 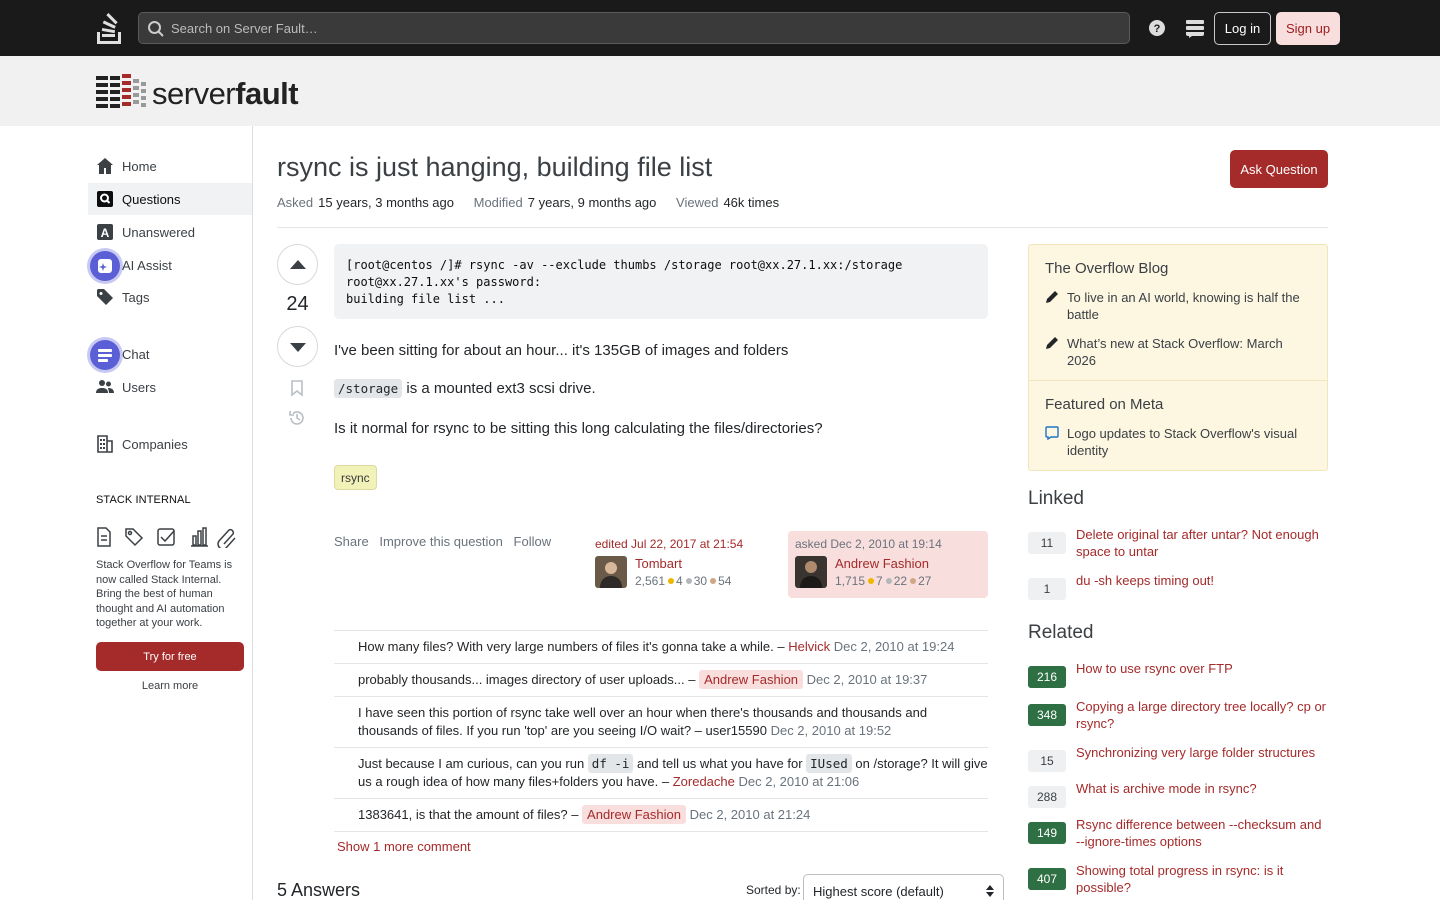 What do you see at coordinates (611, 572) in the screenshot?
I see `editor-avatar` at bounding box center [611, 572].